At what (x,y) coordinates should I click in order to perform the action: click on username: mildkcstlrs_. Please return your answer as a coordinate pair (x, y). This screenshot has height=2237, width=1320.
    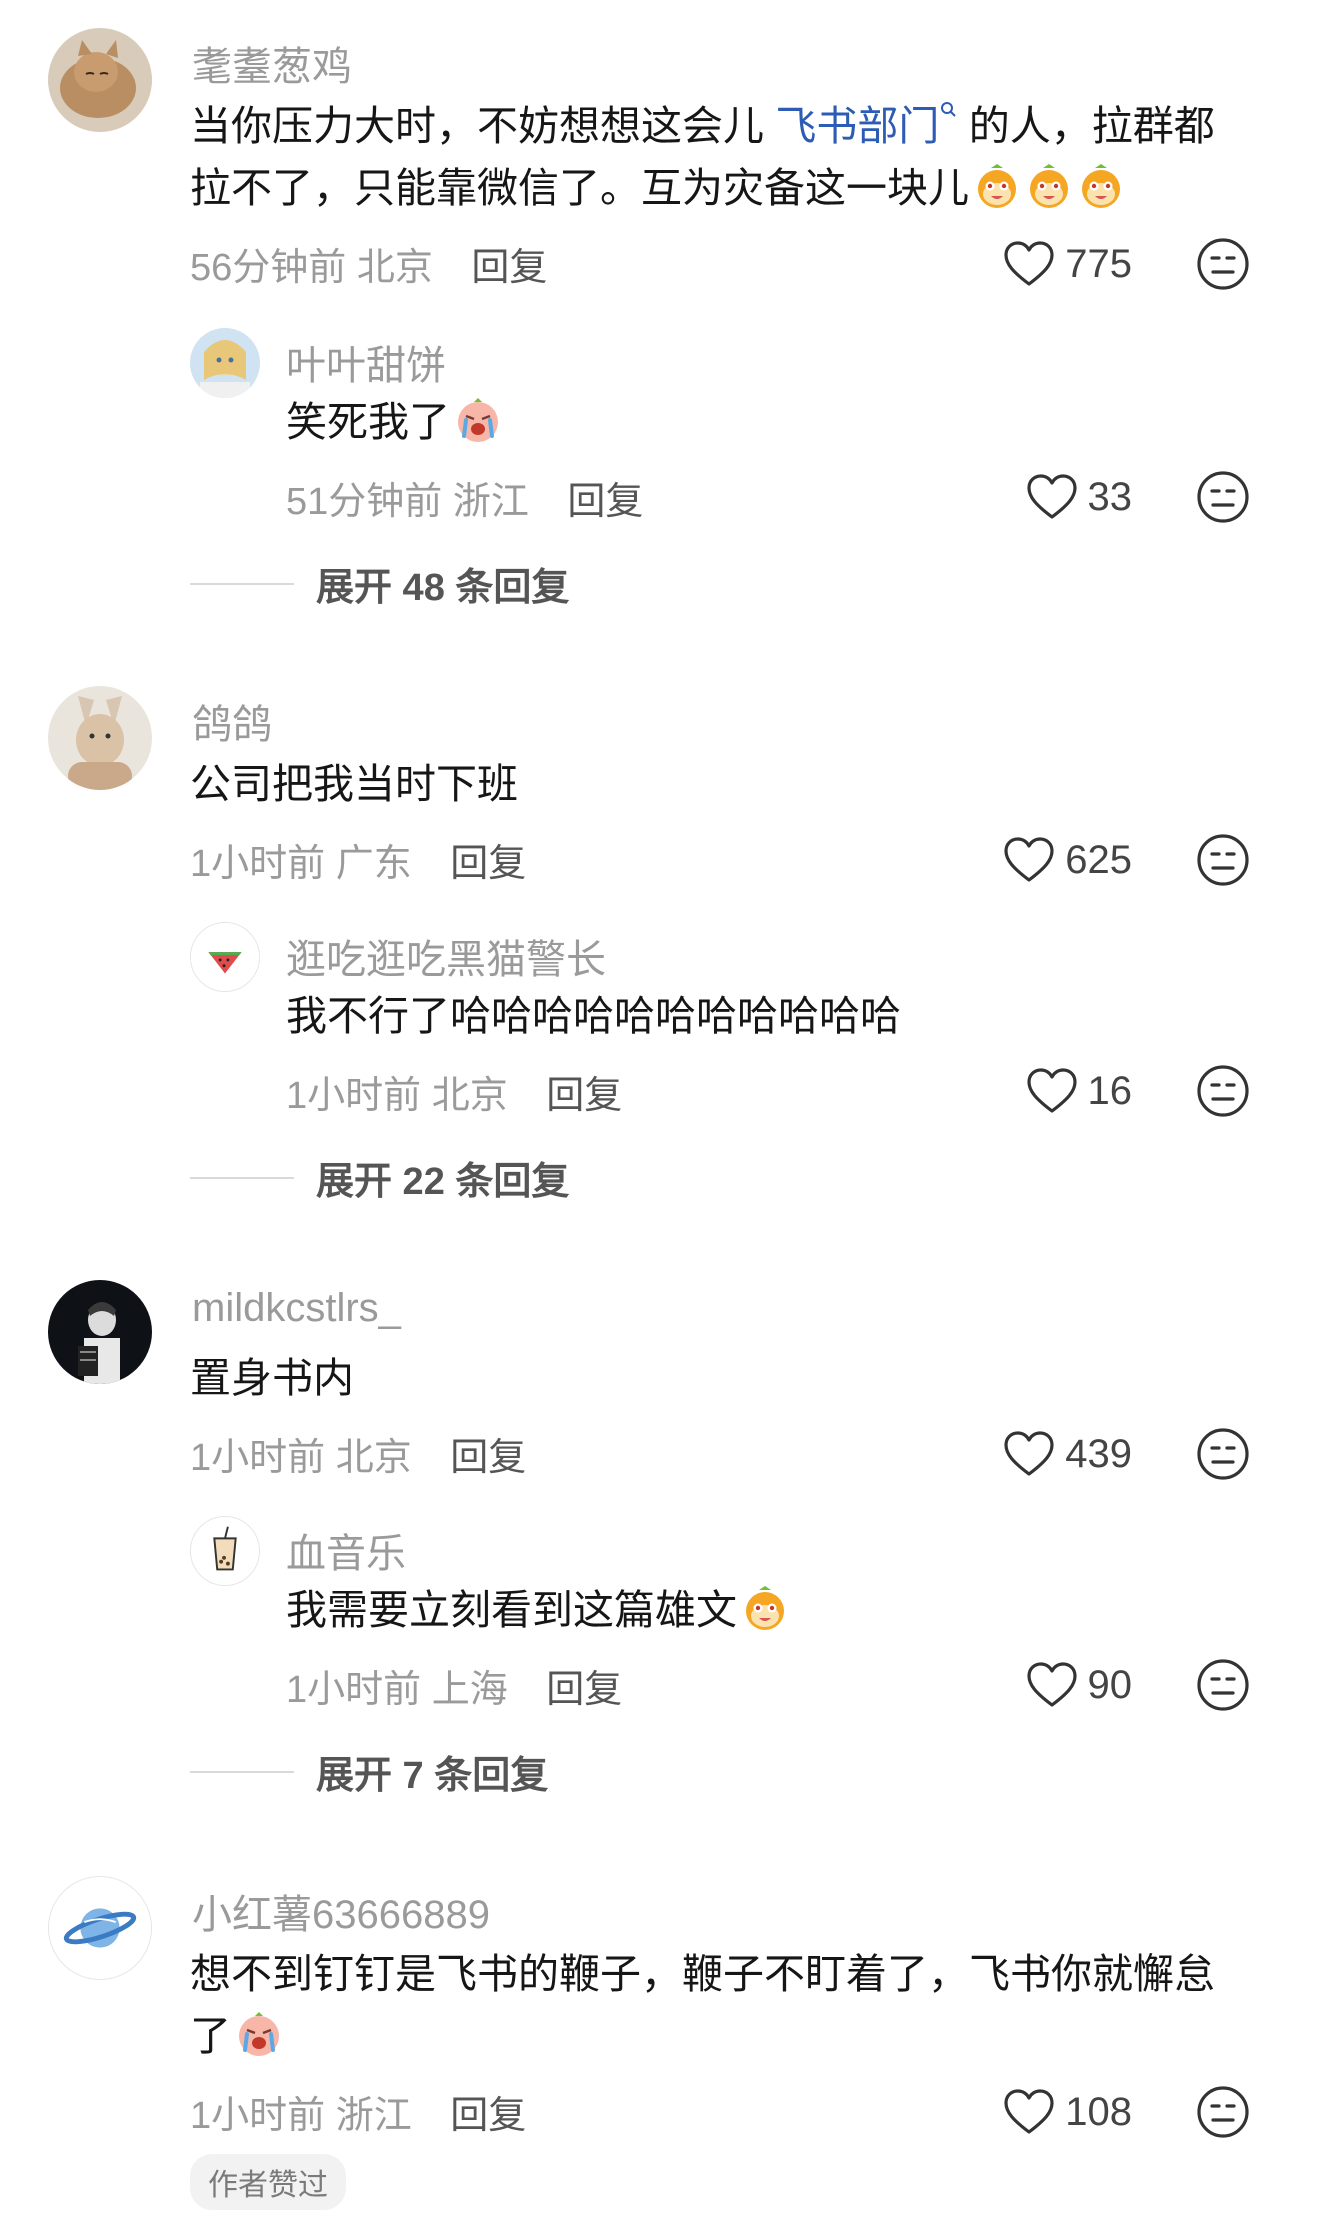
    Looking at the image, I should click on (296, 1308).